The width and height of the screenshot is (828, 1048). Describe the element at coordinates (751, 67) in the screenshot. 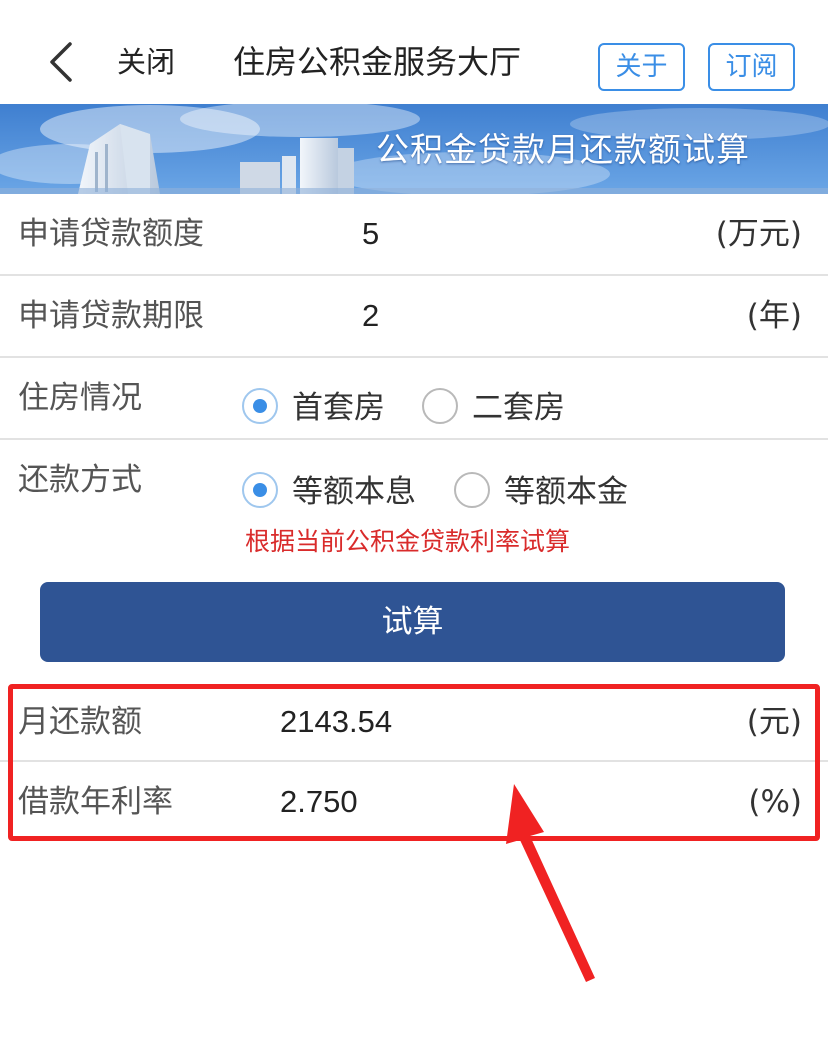

I see `subscribe-button: 订阅` at that location.